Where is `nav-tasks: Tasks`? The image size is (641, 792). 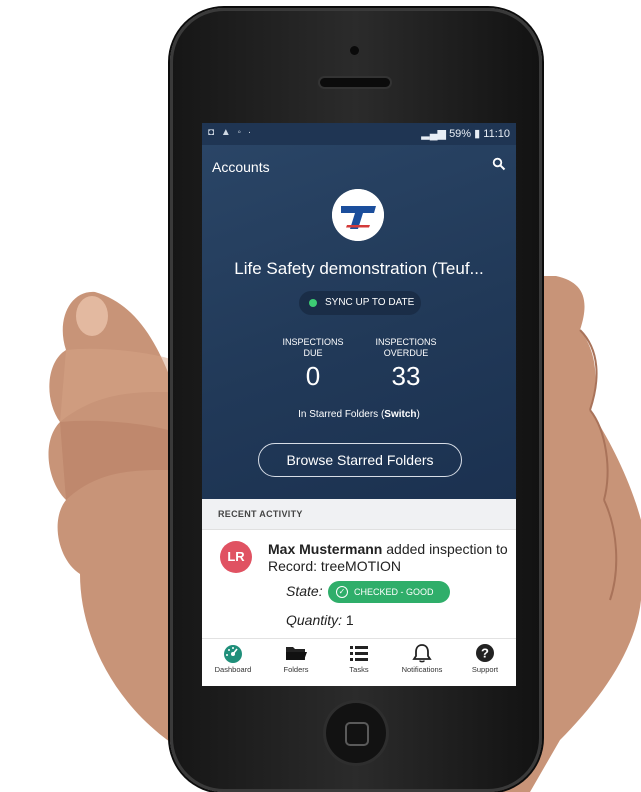
nav-tasks: Tasks is located at coordinates (359, 658).